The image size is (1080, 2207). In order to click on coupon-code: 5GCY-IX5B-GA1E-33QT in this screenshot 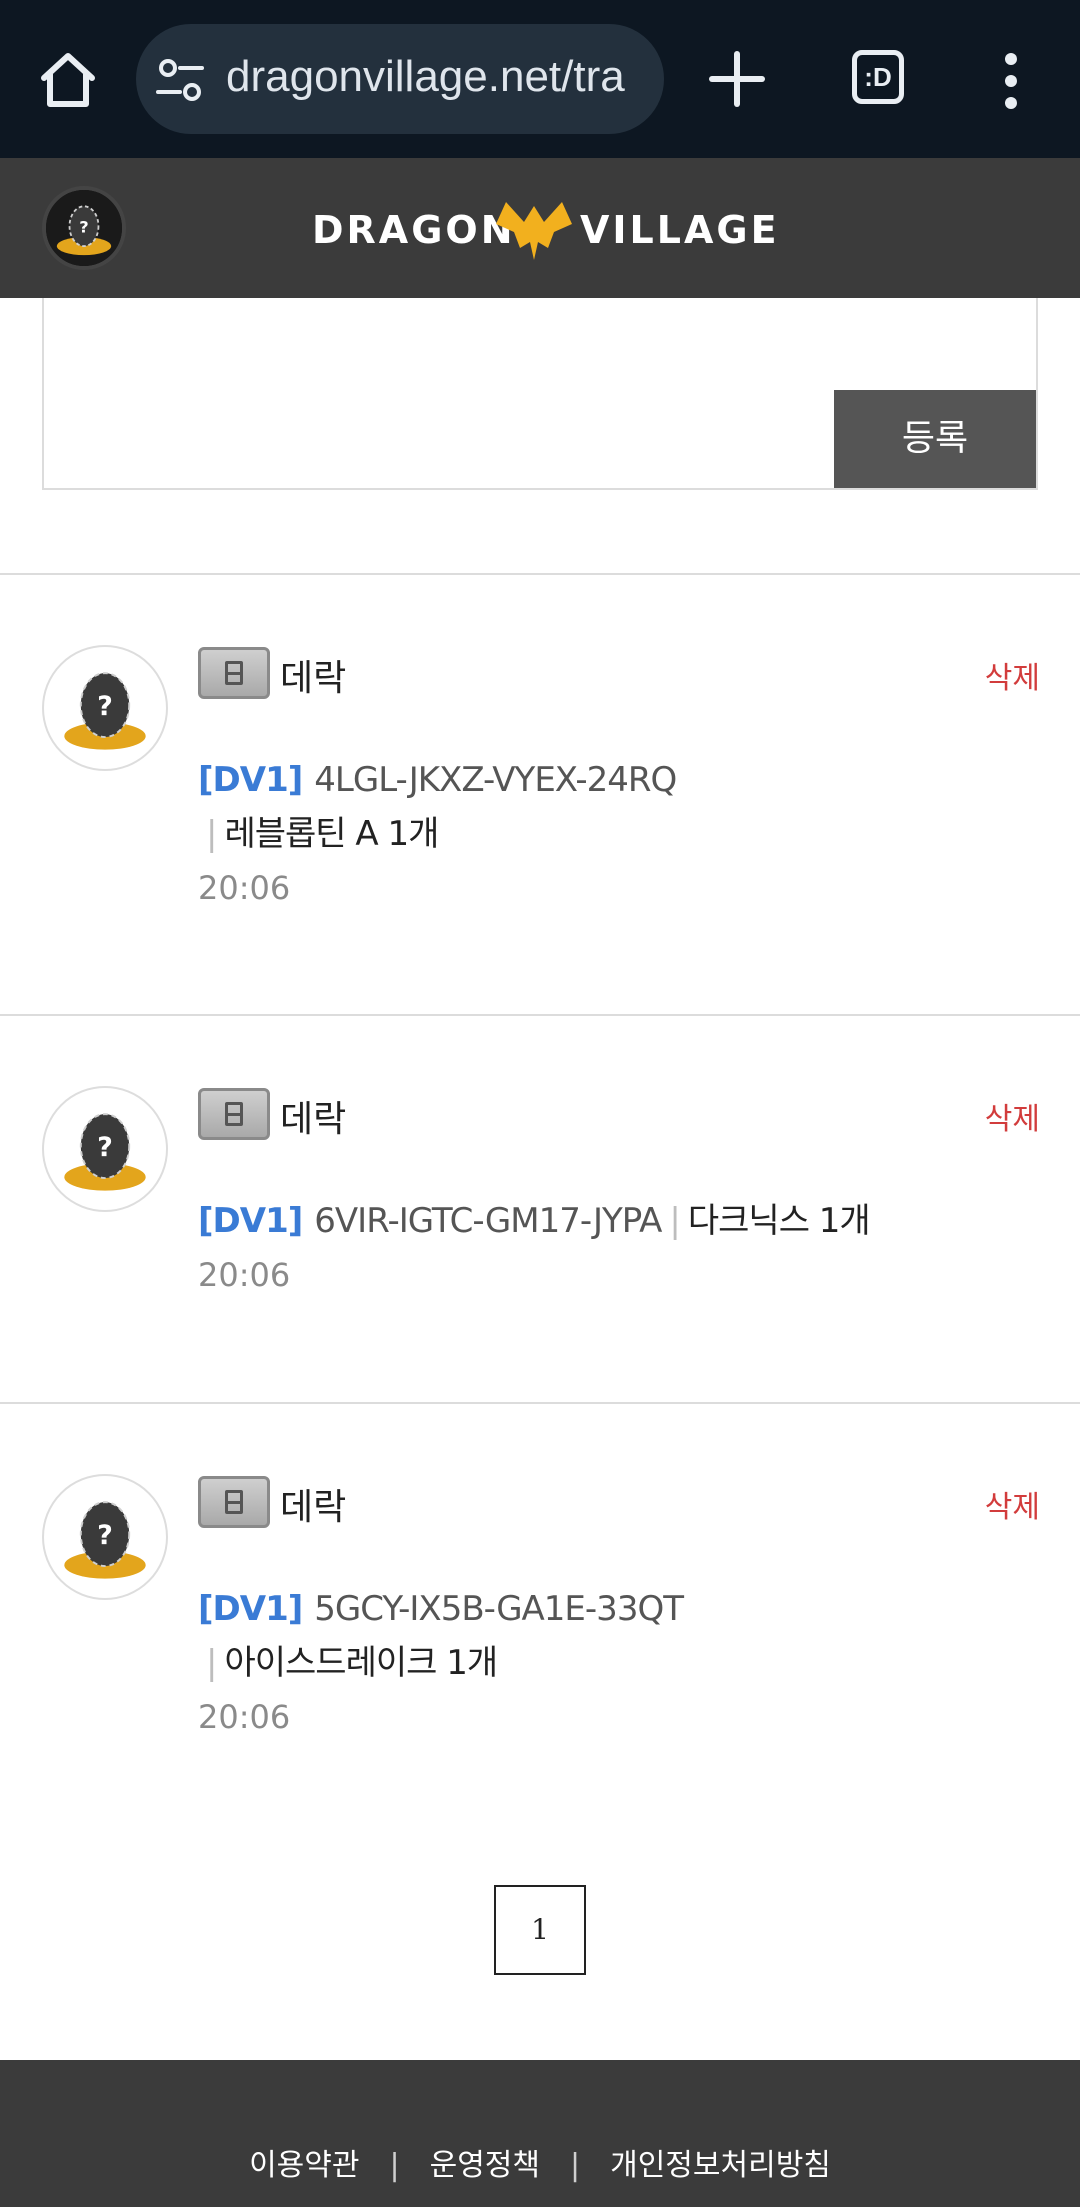, I will do `click(499, 1609)`.